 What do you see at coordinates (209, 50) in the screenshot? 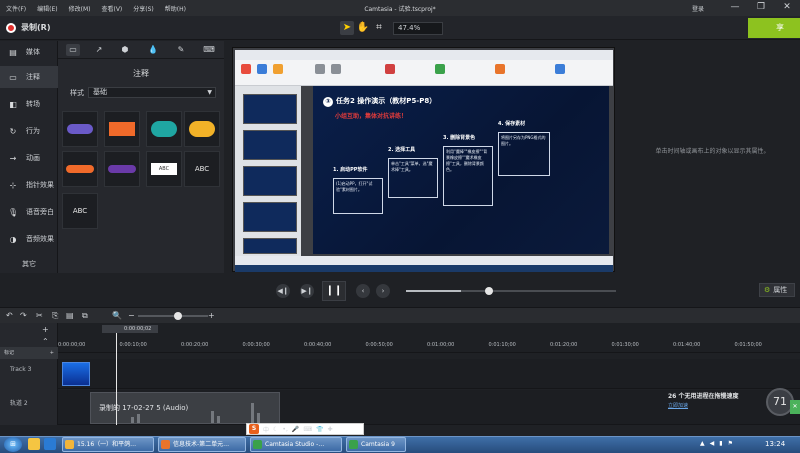
I see `keyboard-tab-icon: ⌨` at bounding box center [209, 50].